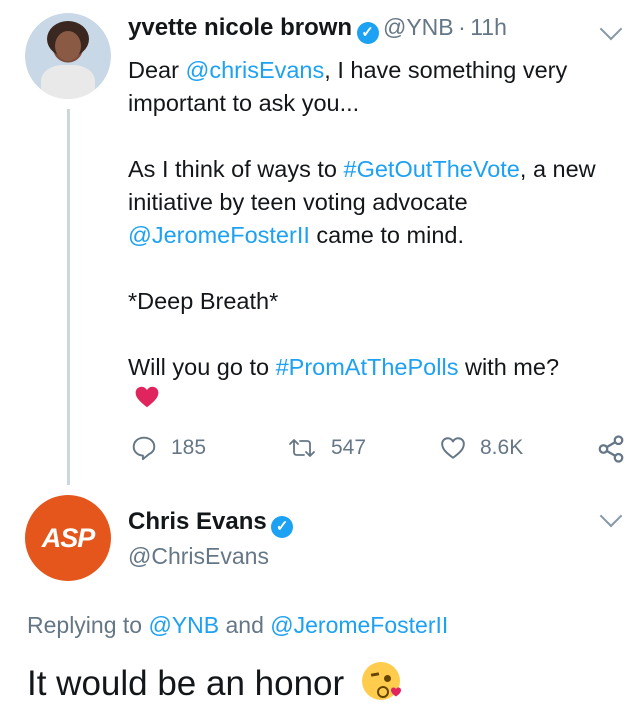 This screenshot has width=640, height=709. What do you see at coordinates (302, 448) in the screenshot?
I see `retweet-icon` at bounding box center [302, 448].